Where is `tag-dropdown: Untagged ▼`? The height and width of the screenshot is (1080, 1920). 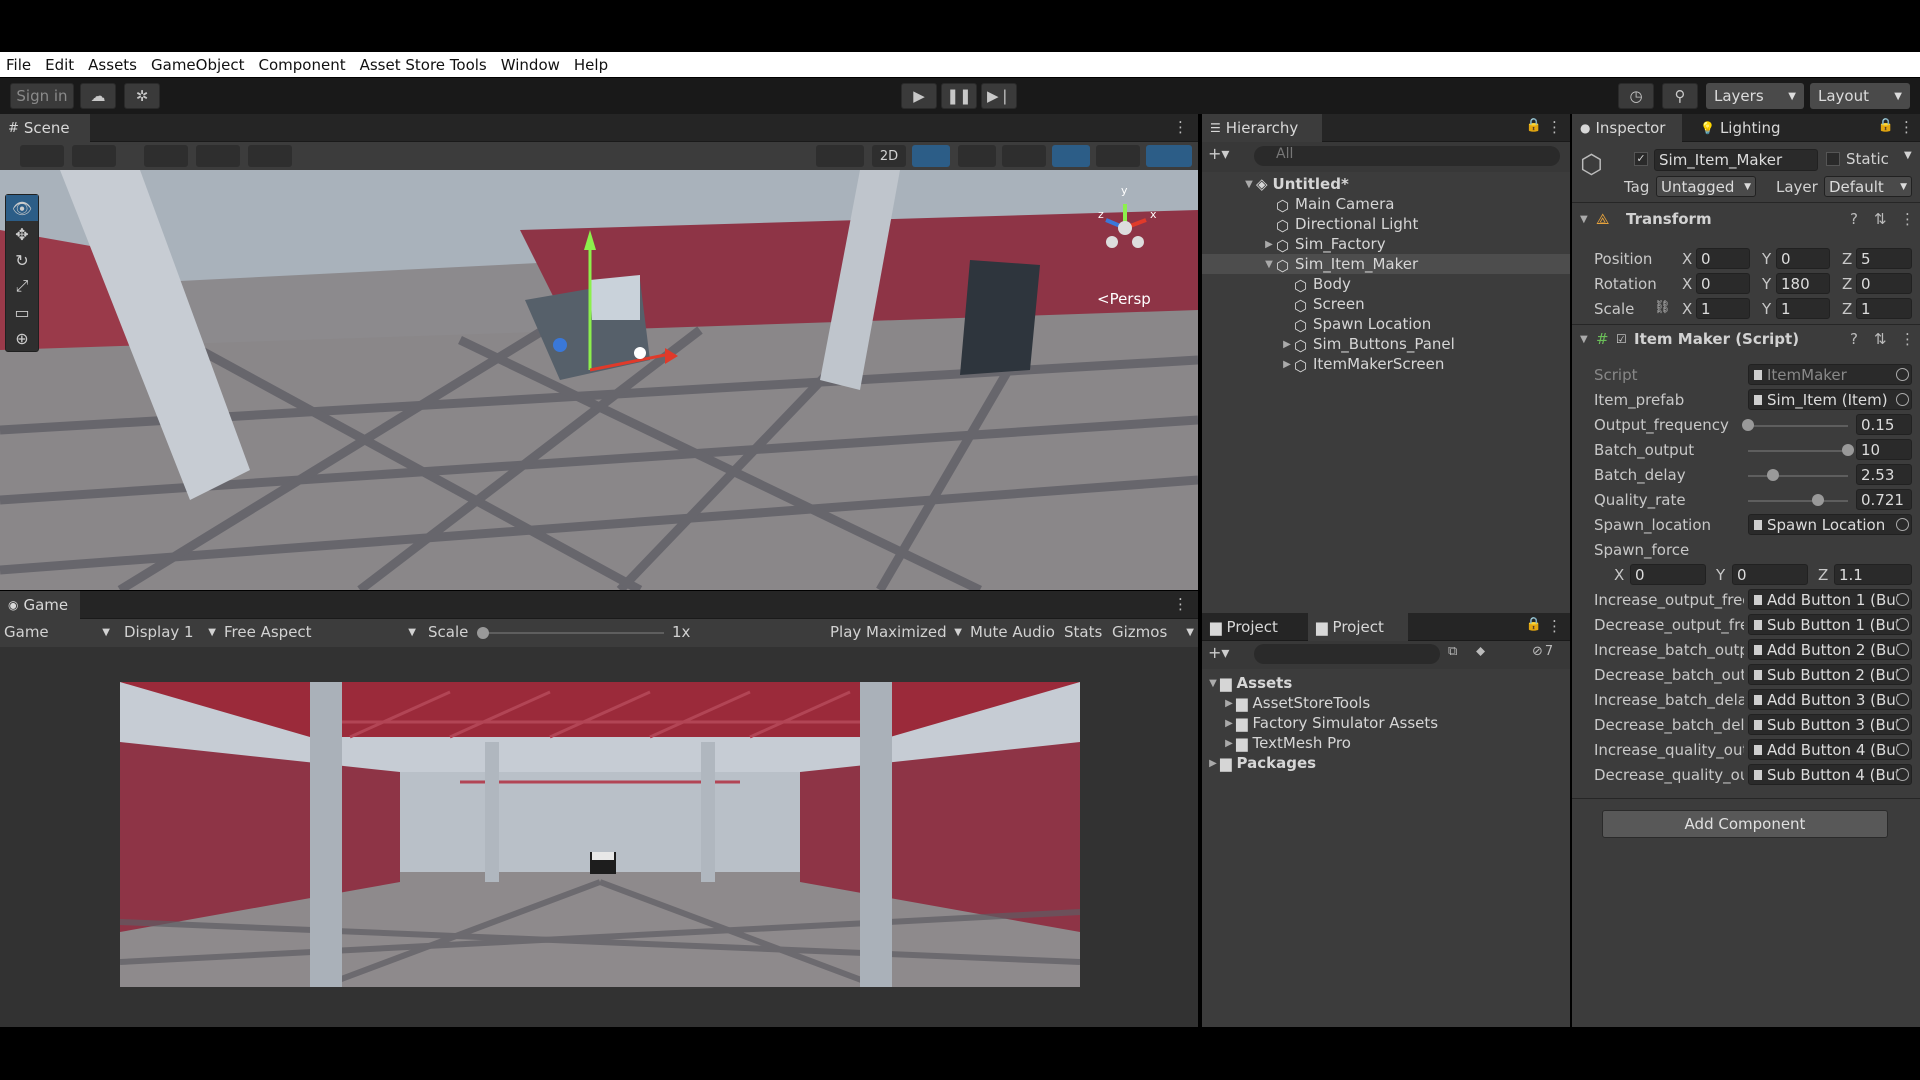
tag-dropdown: Untagged ▼ is located at coordinates (1706, 186).